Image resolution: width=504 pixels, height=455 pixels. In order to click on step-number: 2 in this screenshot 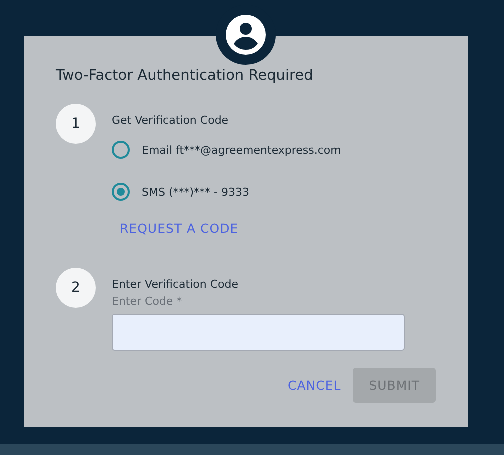, I will do `click(76, 288)`.